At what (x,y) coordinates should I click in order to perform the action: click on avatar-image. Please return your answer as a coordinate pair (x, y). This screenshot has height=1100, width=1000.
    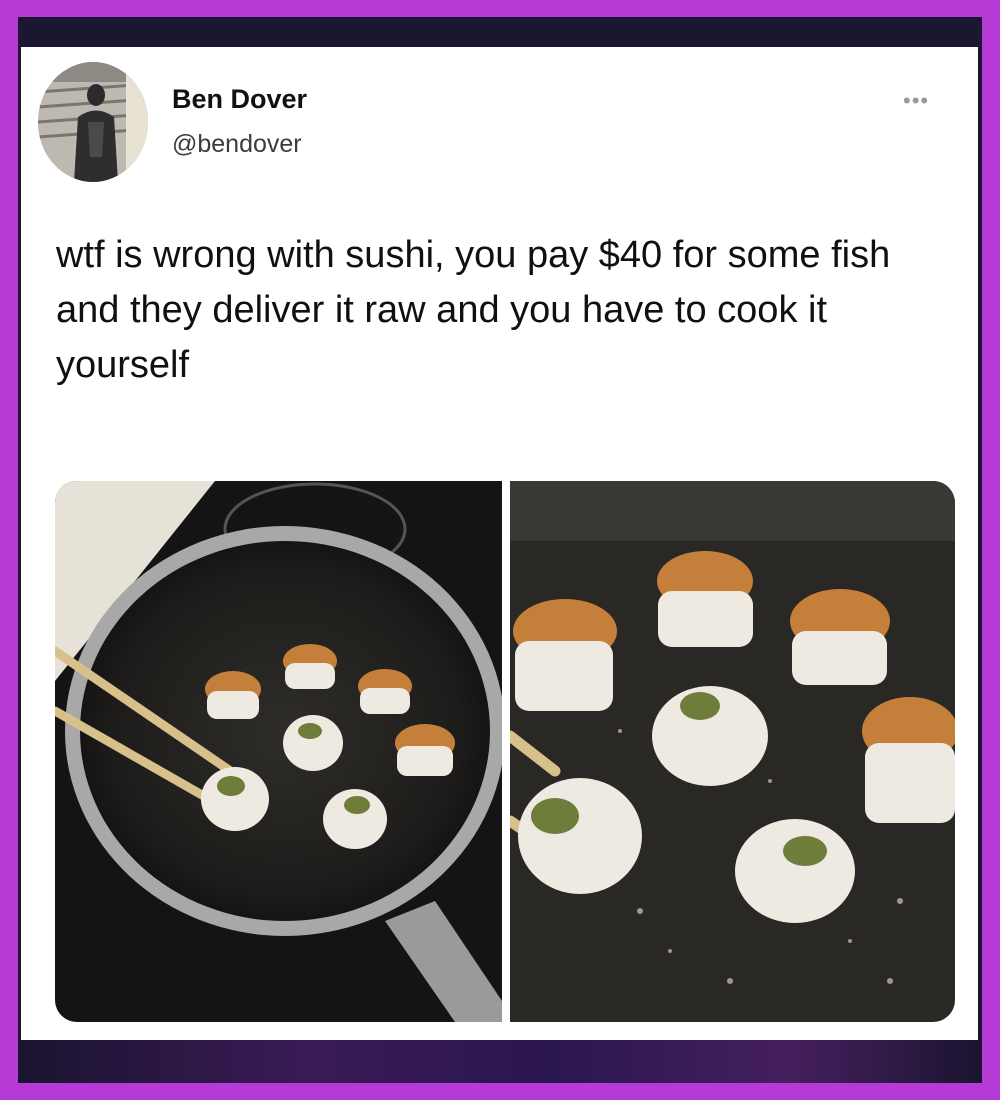
    Looking at the image, I should click on (93, 122).